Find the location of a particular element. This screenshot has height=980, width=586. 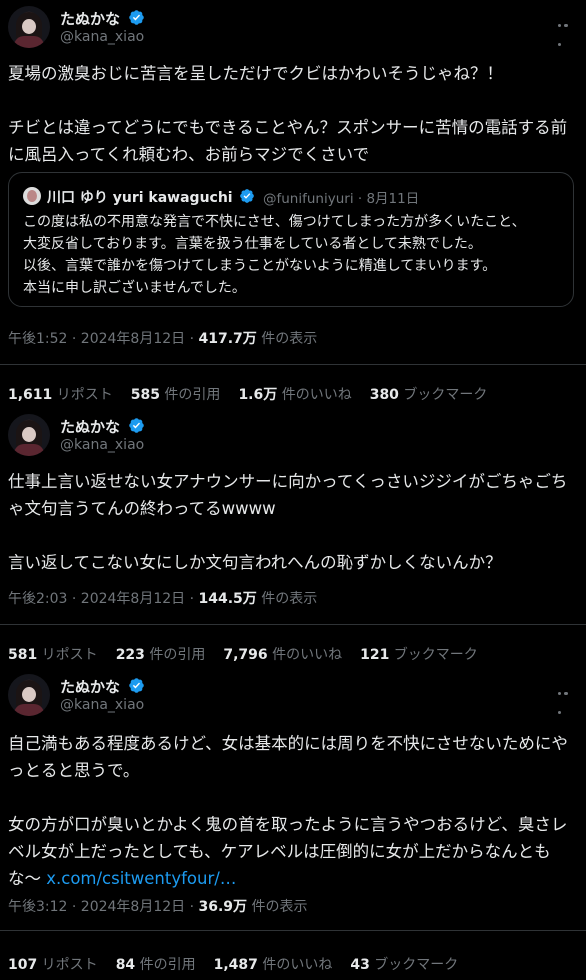

retweet-count: 107 リポスト is located at coordinates (53, 965).